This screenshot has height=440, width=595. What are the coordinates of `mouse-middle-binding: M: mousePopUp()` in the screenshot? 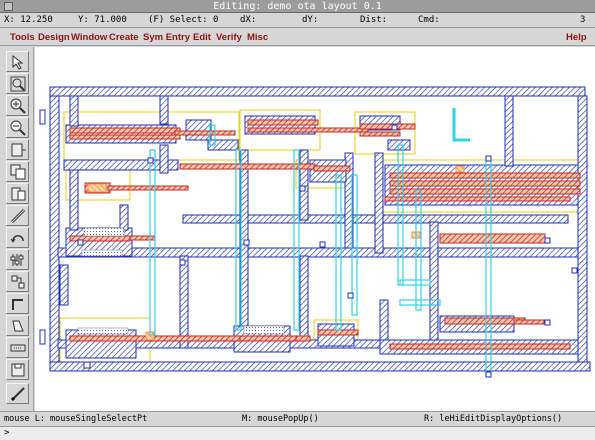 It's located at (280, 419).